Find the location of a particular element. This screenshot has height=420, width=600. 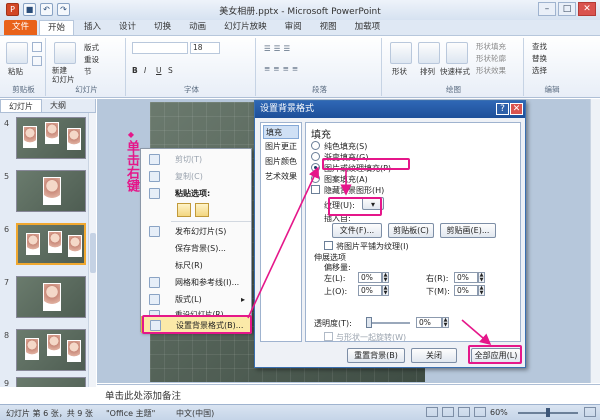

close-button: ✕ is located at coordinates (587, 9).